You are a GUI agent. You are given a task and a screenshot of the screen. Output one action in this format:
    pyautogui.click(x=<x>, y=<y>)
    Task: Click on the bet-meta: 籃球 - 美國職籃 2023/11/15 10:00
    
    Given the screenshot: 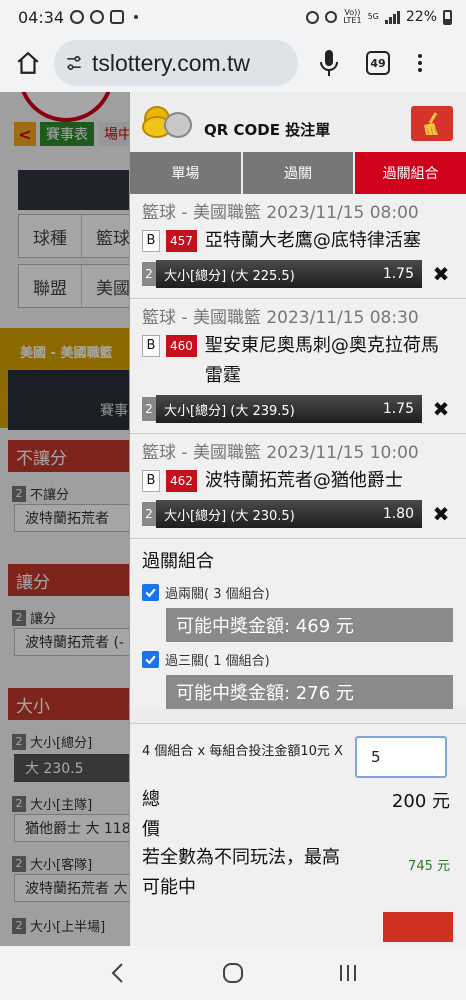 What is the action you would take?
    pyautogui.click(x=280, y=453)
    